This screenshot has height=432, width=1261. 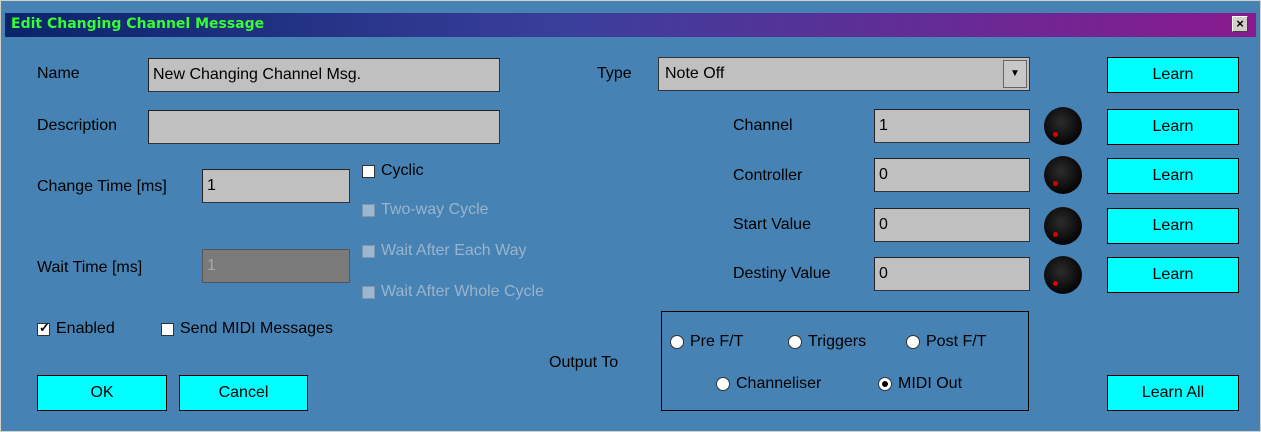 I want to click on destiny-value-knob, so click(x=1063, y=275).